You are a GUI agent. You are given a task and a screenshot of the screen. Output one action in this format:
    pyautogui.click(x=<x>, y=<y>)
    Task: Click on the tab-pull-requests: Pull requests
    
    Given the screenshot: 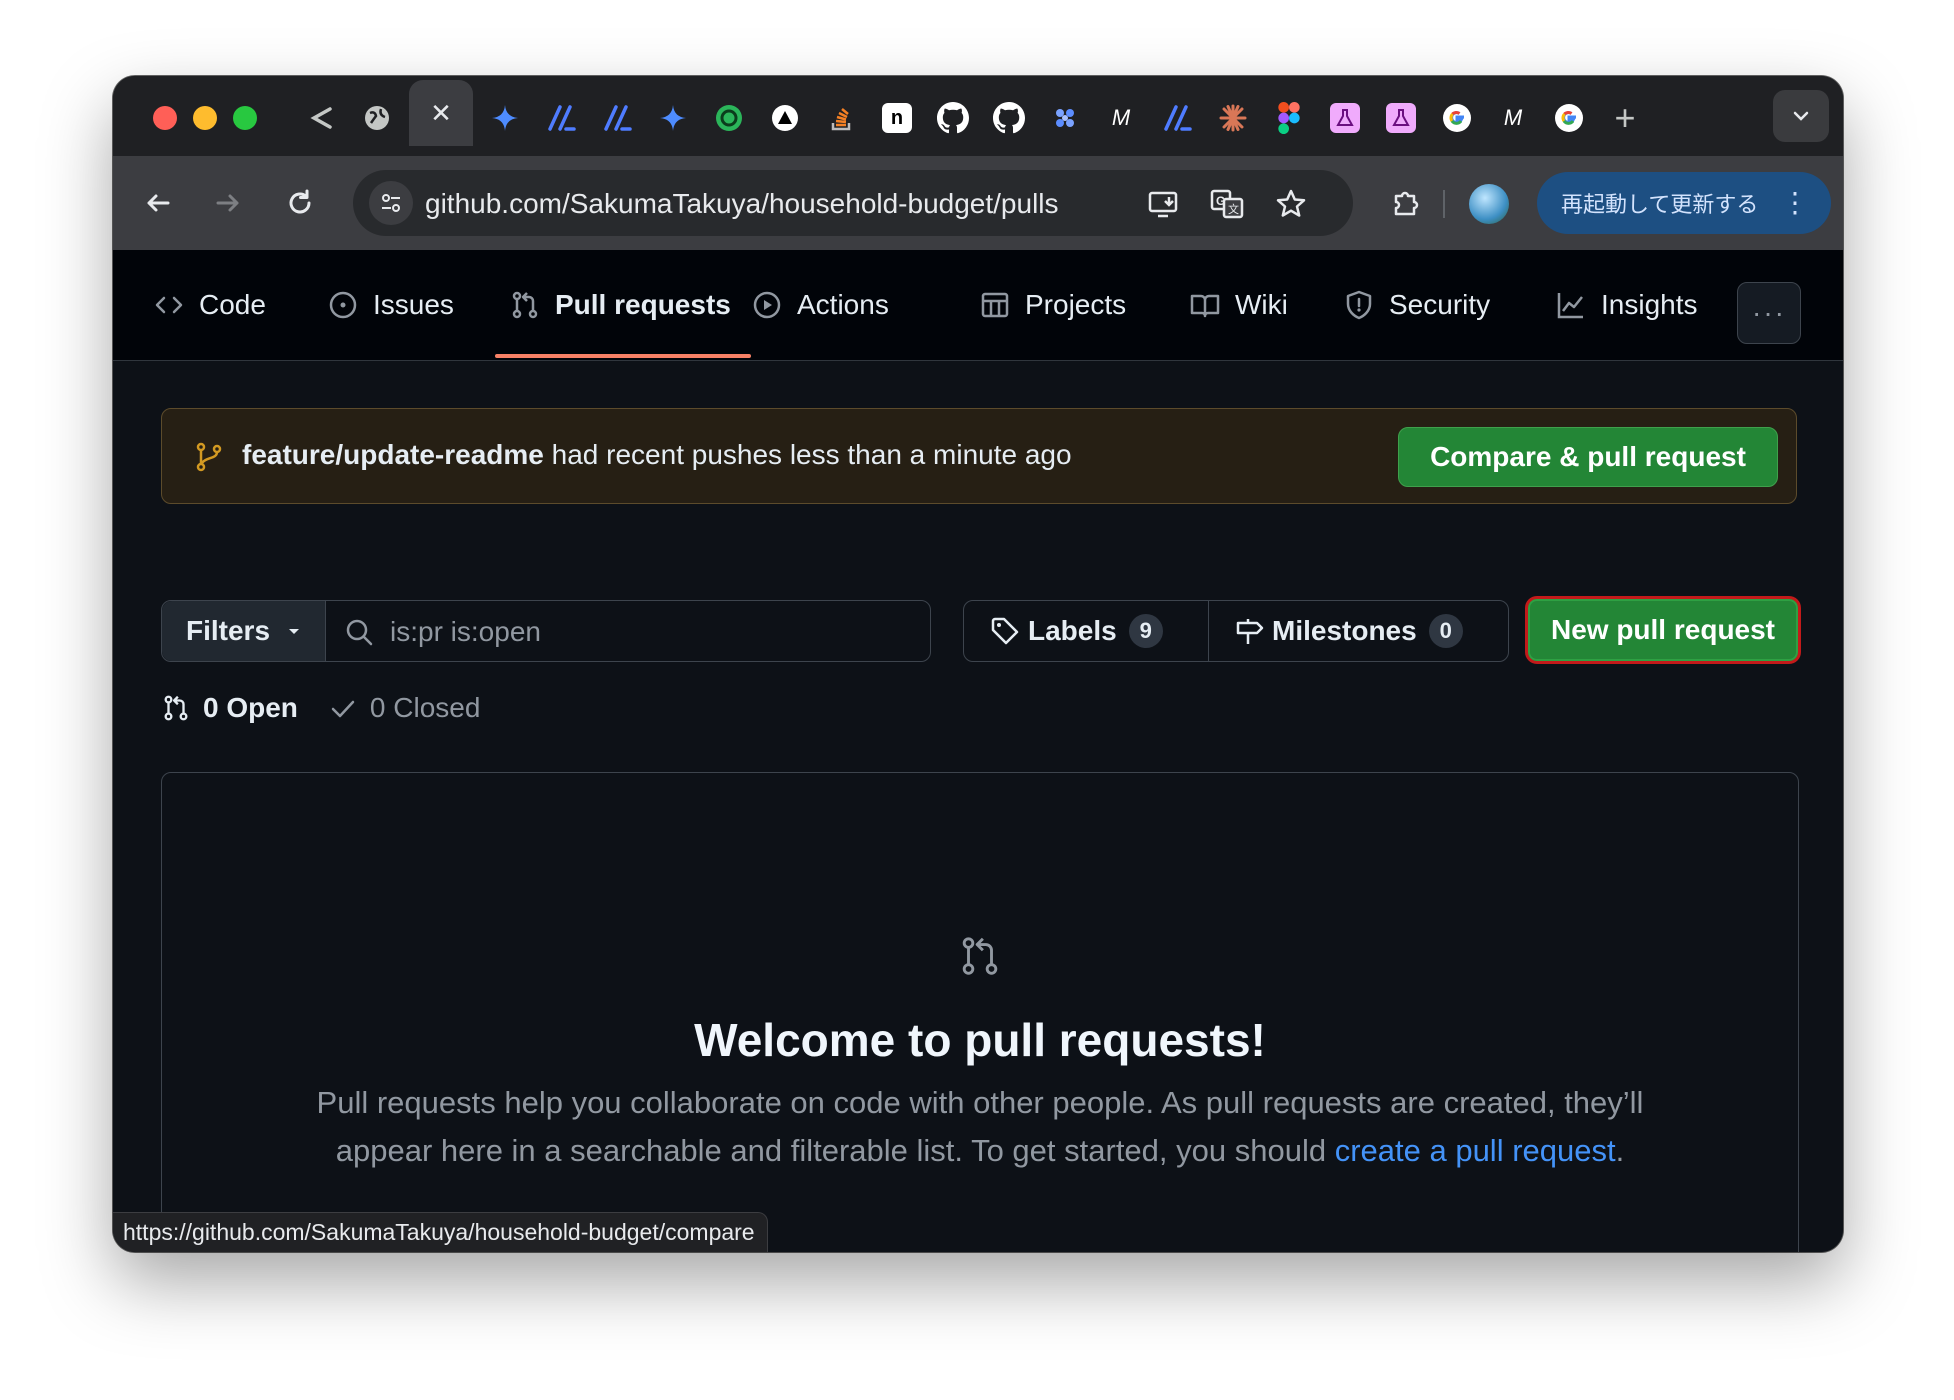 What is the action you would take?
    pyautogui.click(x=620, y=305)
    